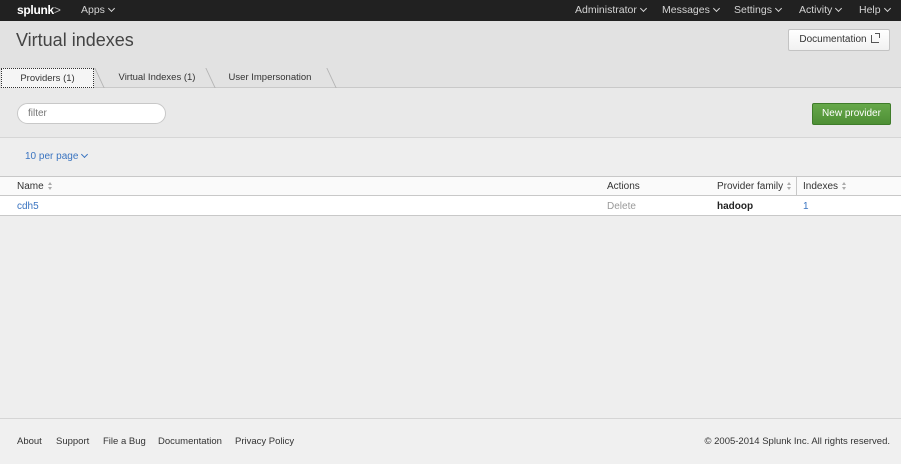  What do you see at coordinates (28, 206) in the screenshot?
I see `provider-name-link: cdh5` at bounding box center [28, 206].